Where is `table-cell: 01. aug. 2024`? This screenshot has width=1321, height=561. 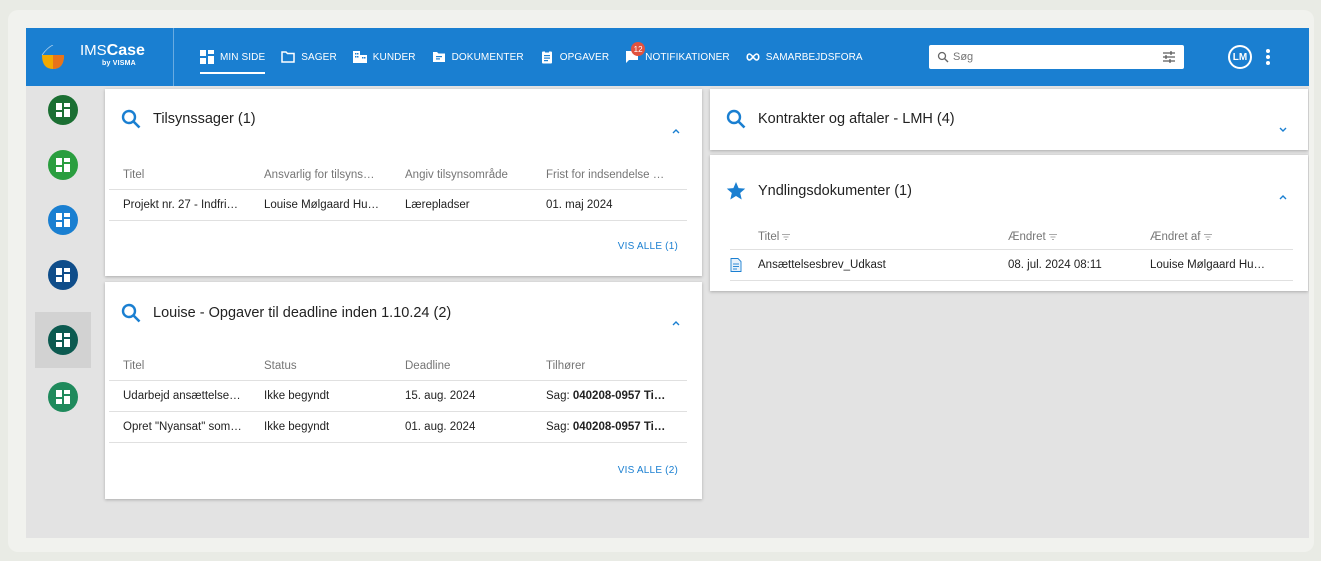 table-cell: 01. aug. 2024 is located at coordinates (461, 426).